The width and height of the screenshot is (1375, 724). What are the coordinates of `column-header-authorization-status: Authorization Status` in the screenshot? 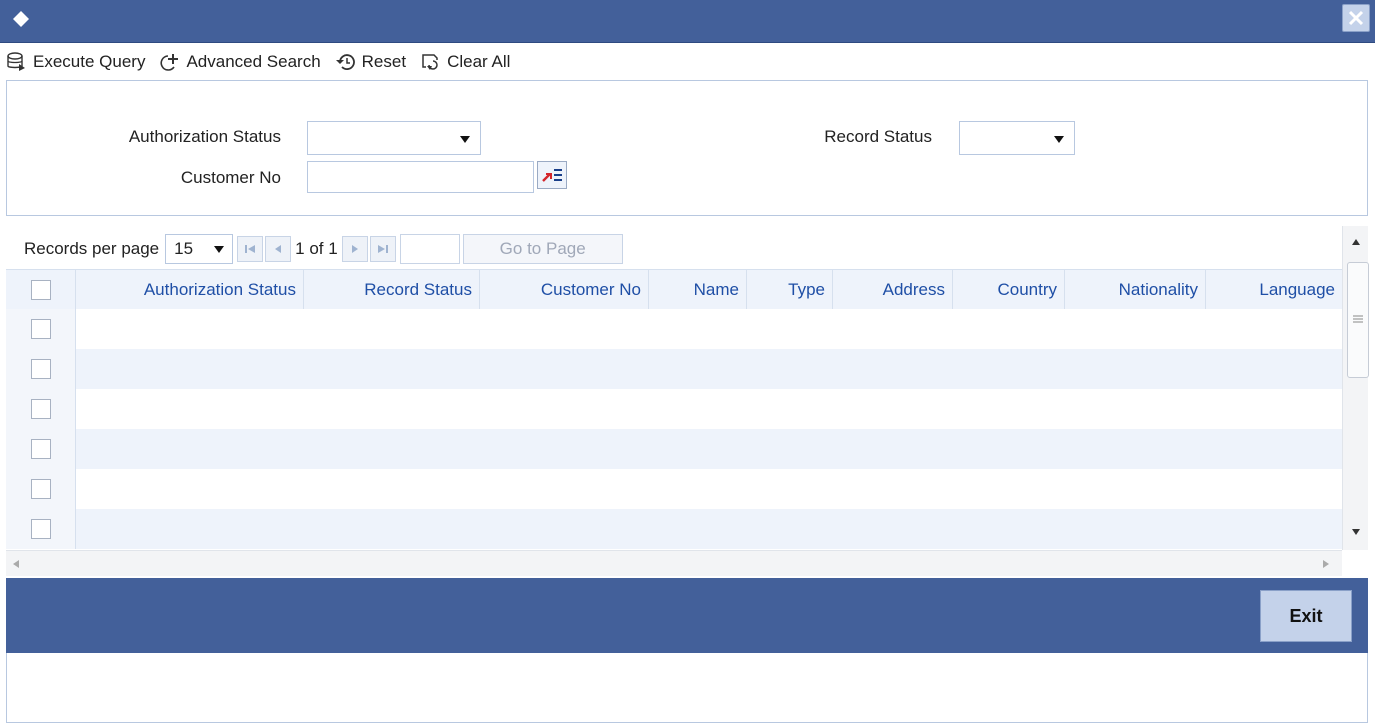 It's located at (190, 289).